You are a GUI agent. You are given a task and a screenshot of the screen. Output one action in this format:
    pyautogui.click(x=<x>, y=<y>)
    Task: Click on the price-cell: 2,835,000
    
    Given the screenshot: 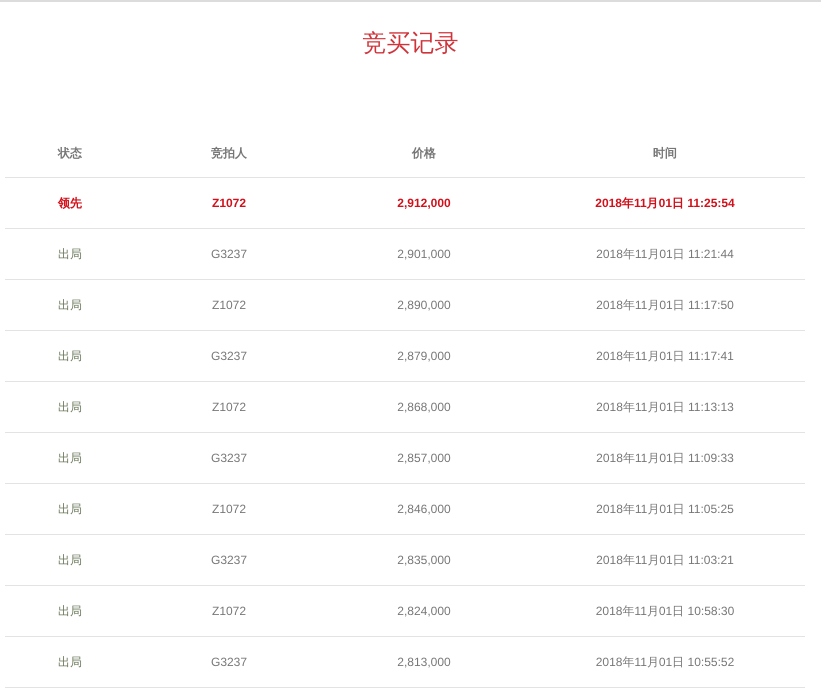 What is the action you would take?
    pyautogui.click(x=424, y=560)
    